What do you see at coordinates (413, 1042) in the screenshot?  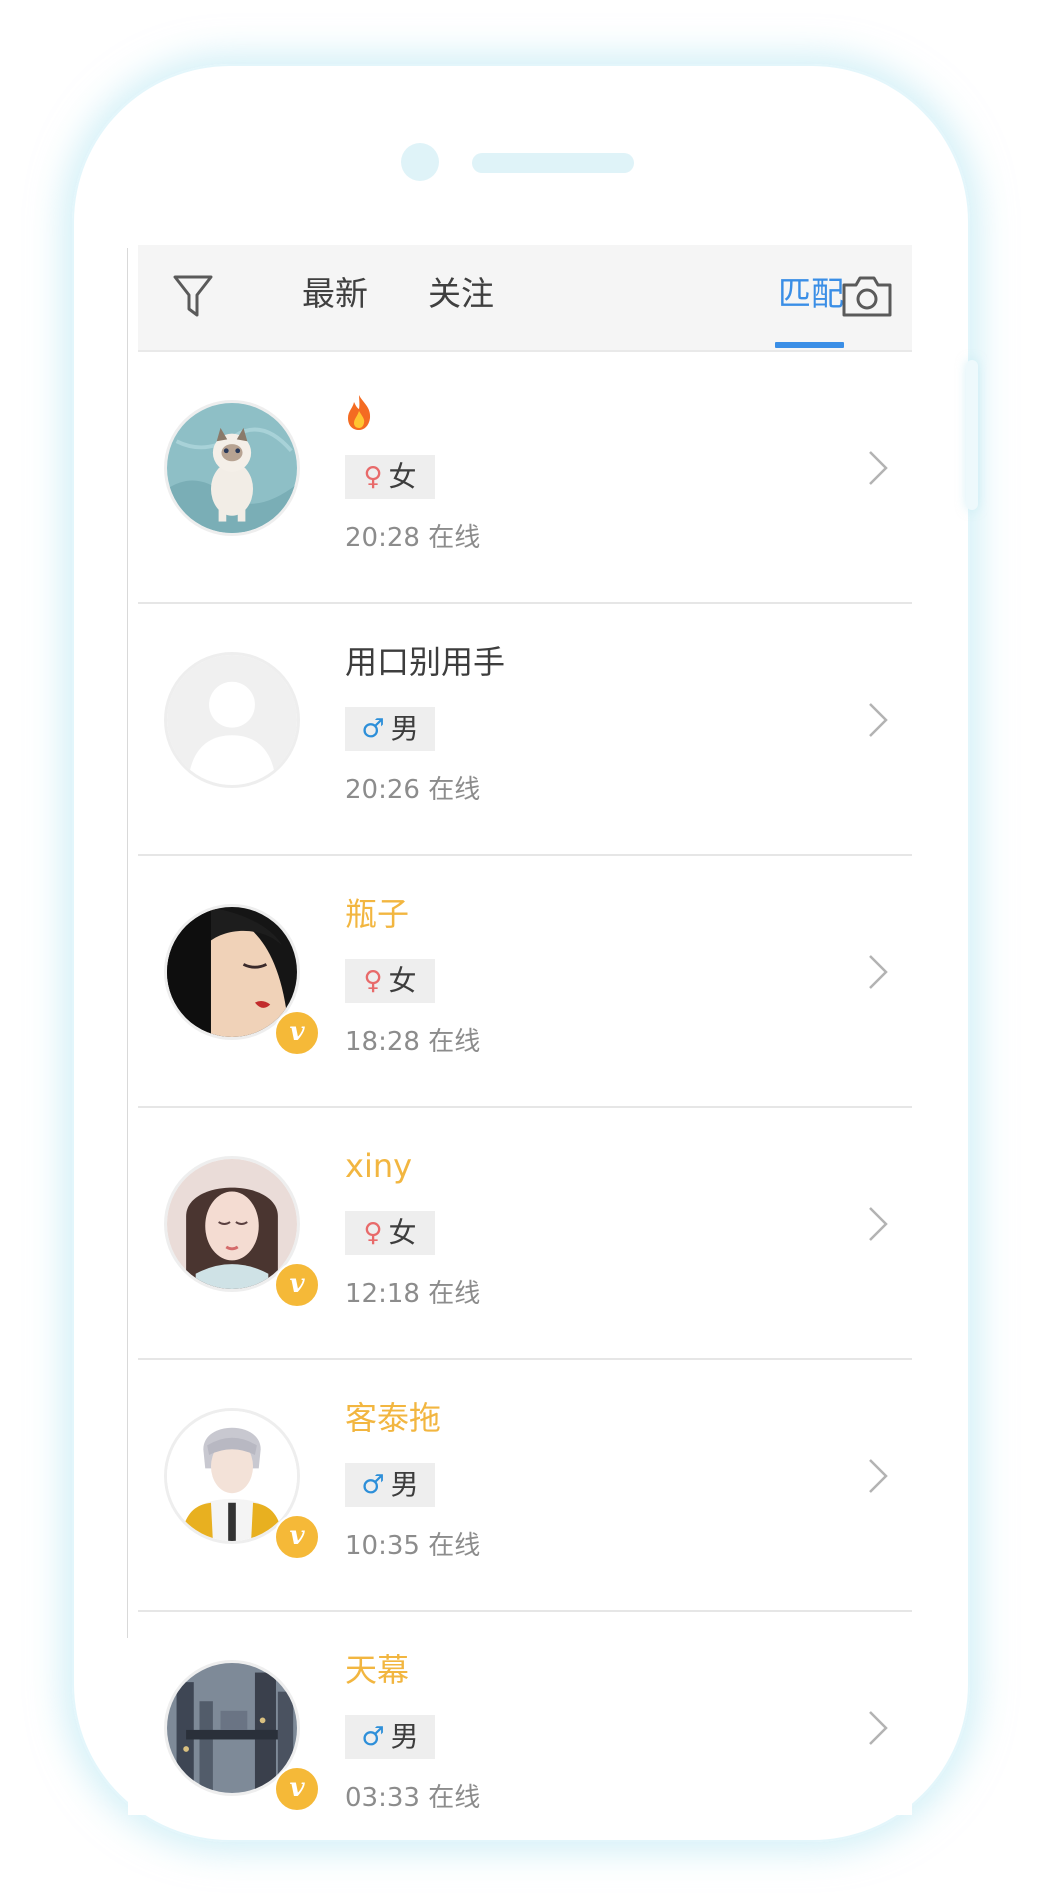 I see `online-status: 18:28 在线` at bounding box center [413, 1042].